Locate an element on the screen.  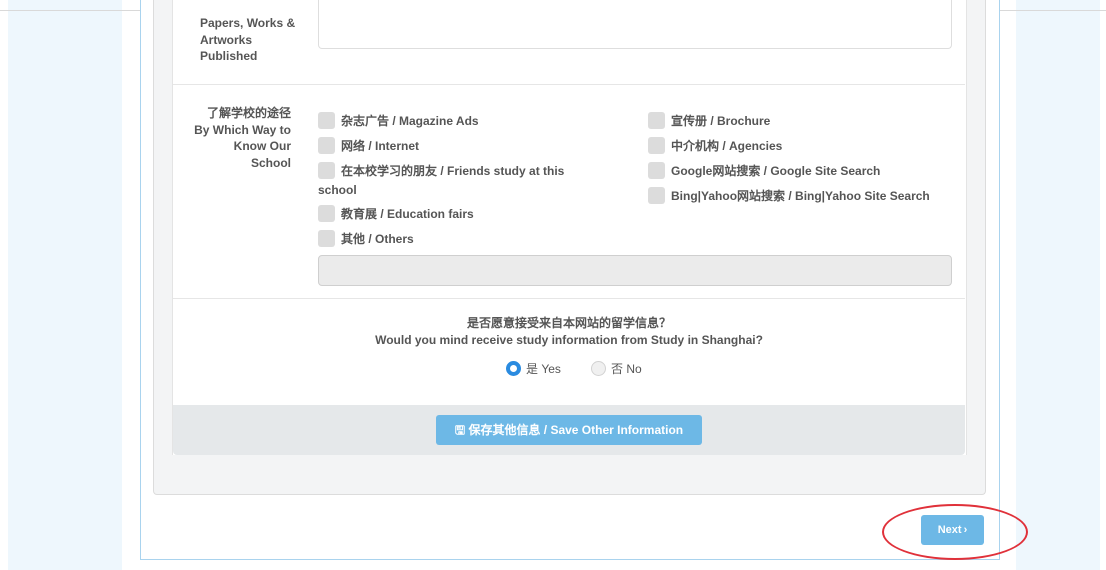
checkbox-education-fairs: 教育展 / Education fairs is located at coordinates (396, 213).